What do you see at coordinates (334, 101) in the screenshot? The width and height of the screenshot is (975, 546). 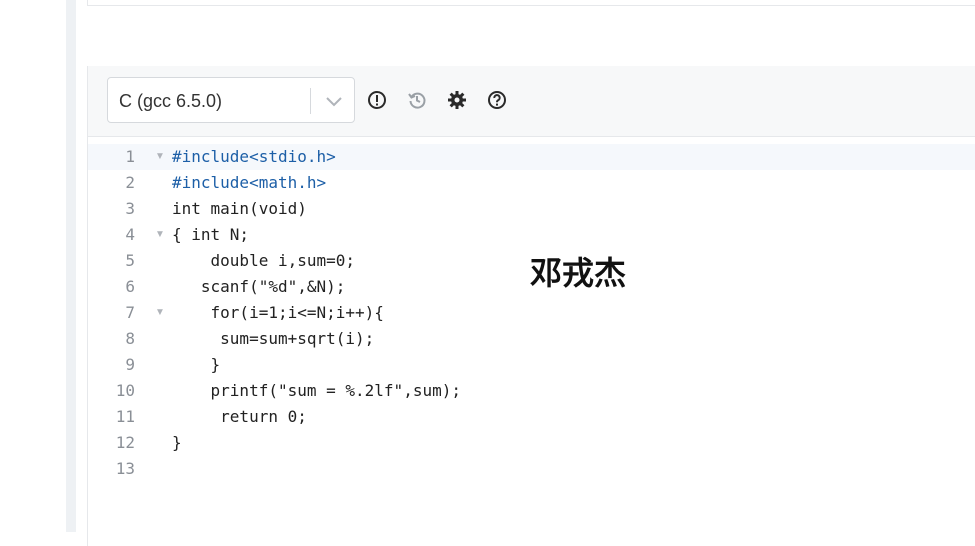 I see `chevron-down-icon` at bounding box center [334, 101].